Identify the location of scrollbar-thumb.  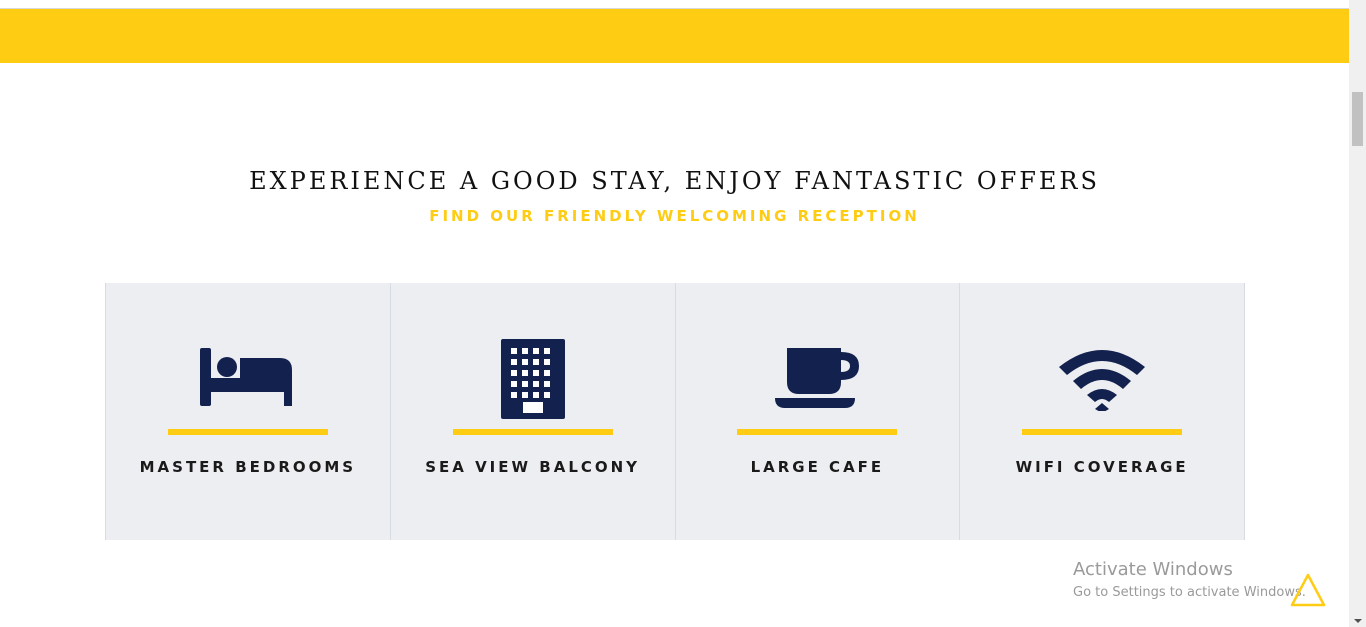
(1357, 119).